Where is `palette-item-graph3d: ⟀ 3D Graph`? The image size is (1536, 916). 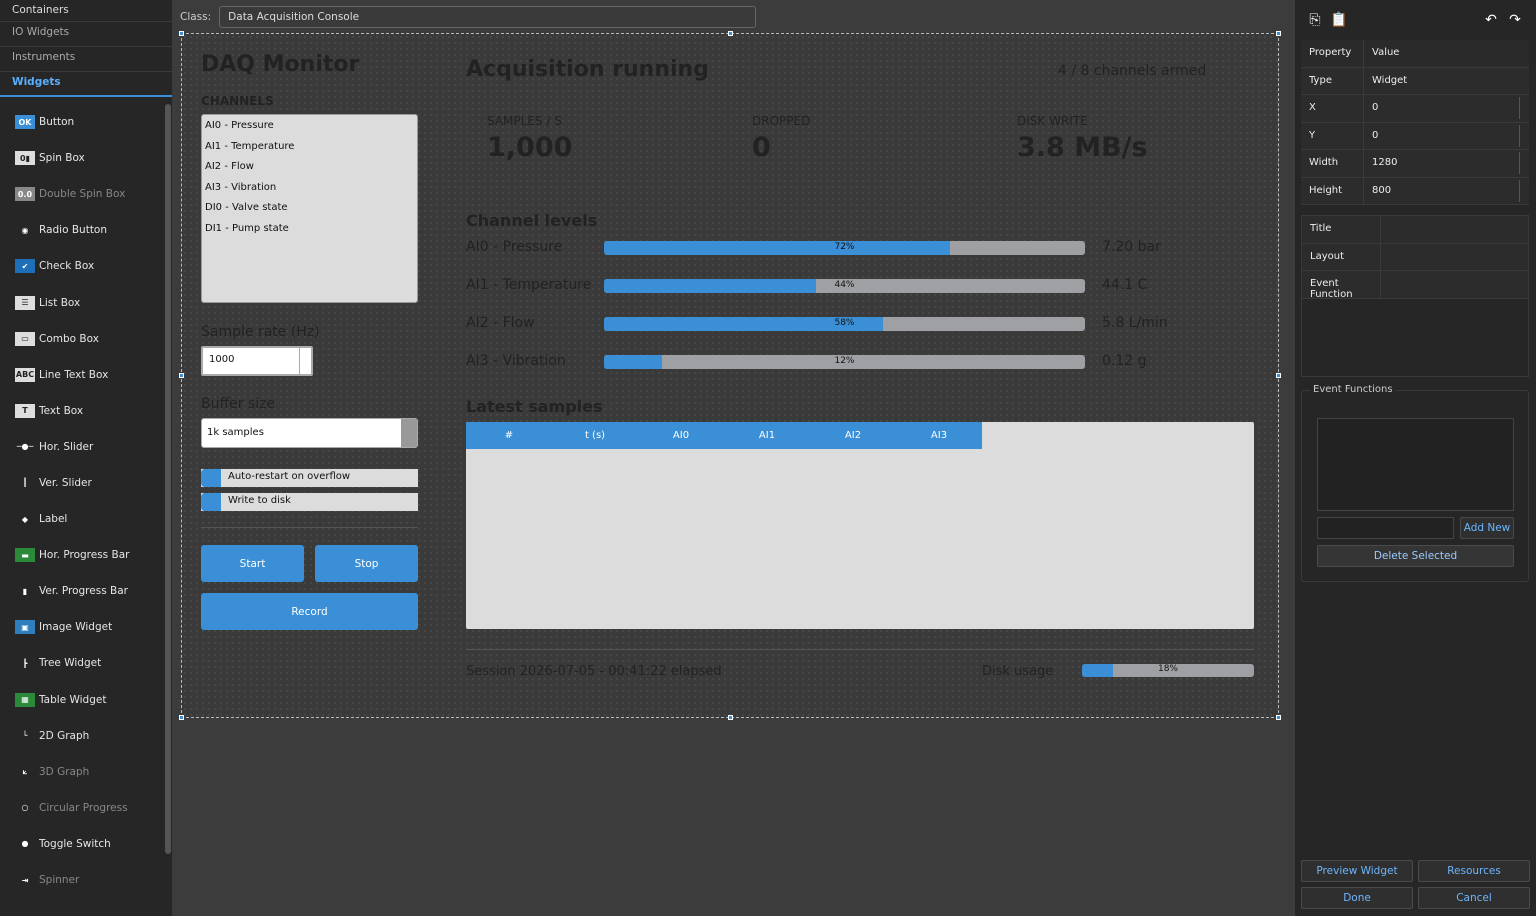 palette-item-graph3d: ⟀ 3D Graph is located at coordinates (82, 772).